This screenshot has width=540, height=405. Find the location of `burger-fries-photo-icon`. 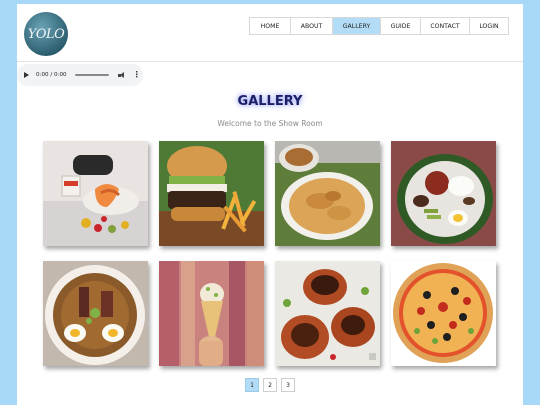

burger-fries-photo-icon is located at coordinates (211, 193).